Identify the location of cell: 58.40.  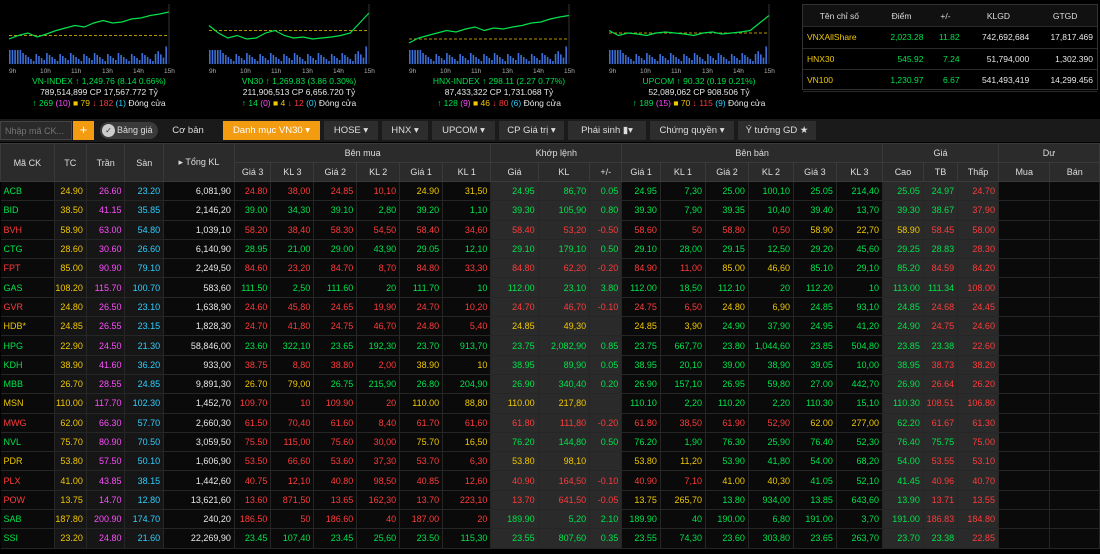
(421, 230).